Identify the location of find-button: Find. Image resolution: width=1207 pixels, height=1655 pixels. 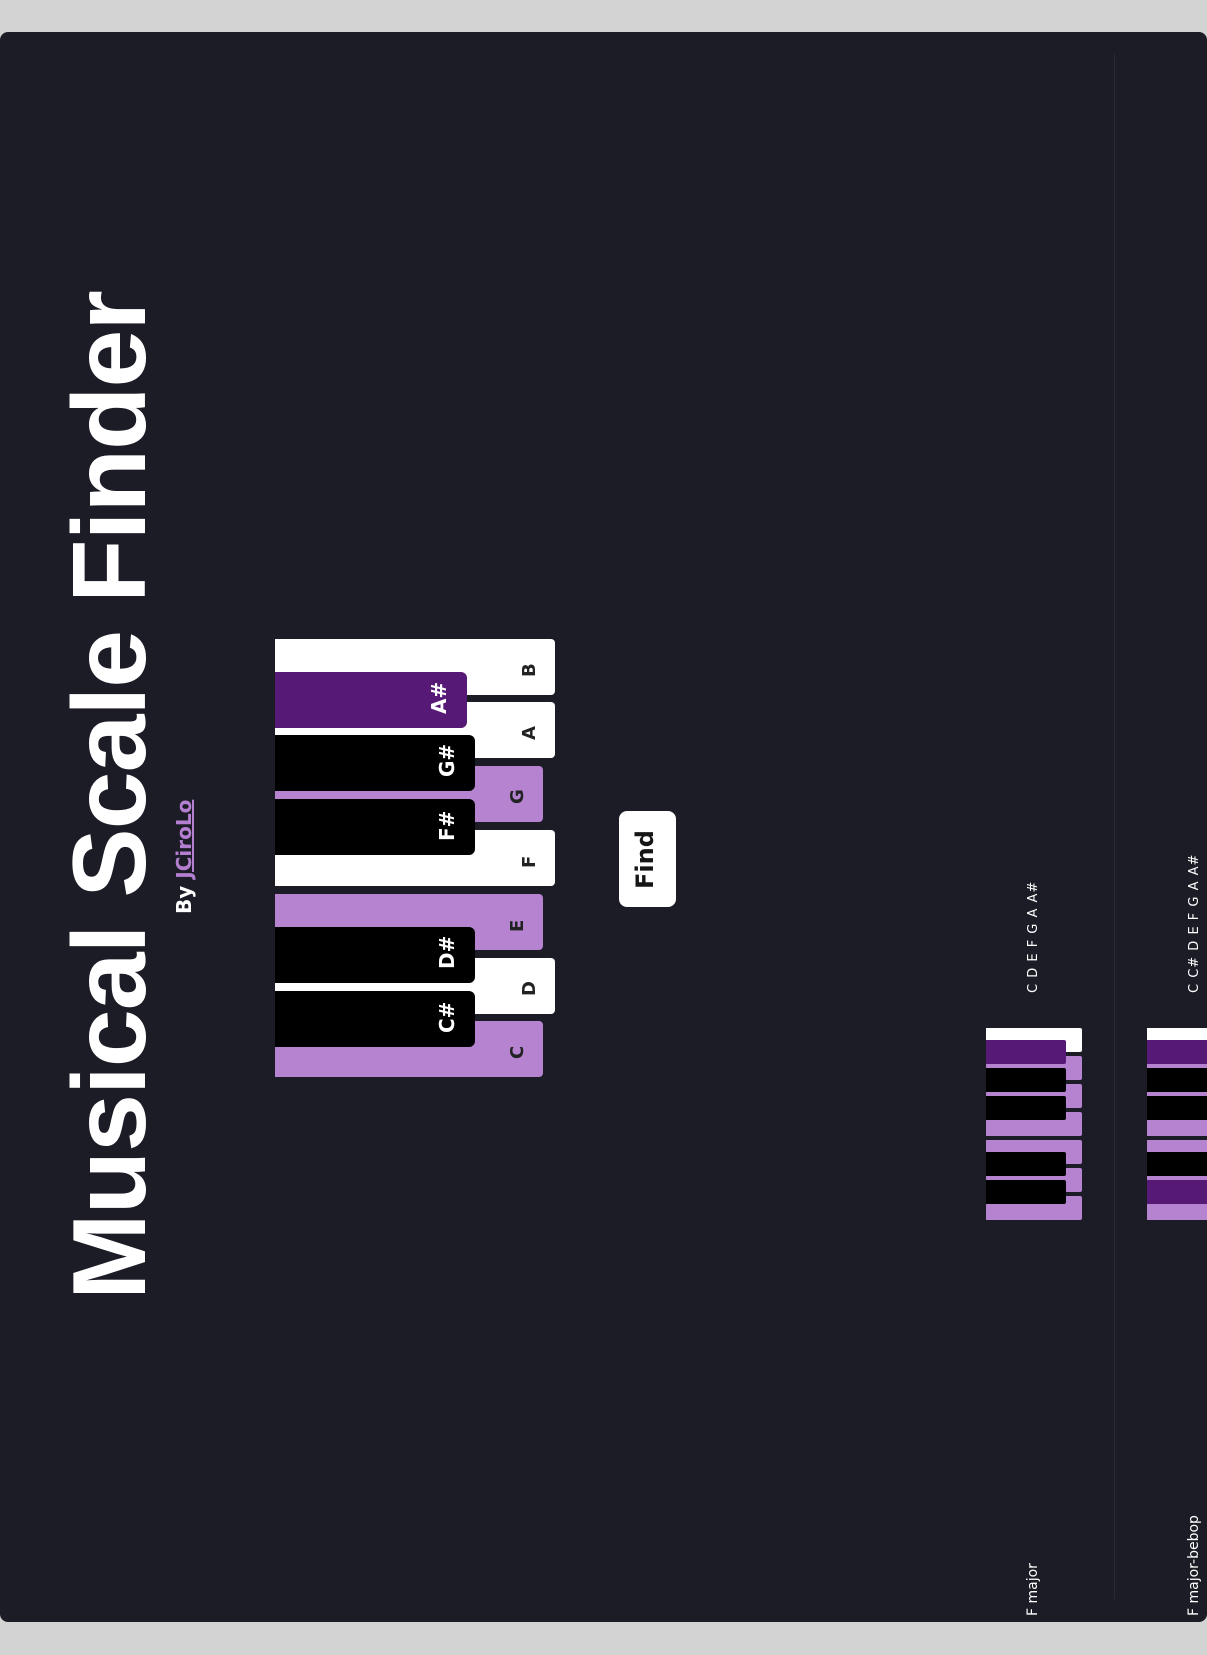
(647, 859).